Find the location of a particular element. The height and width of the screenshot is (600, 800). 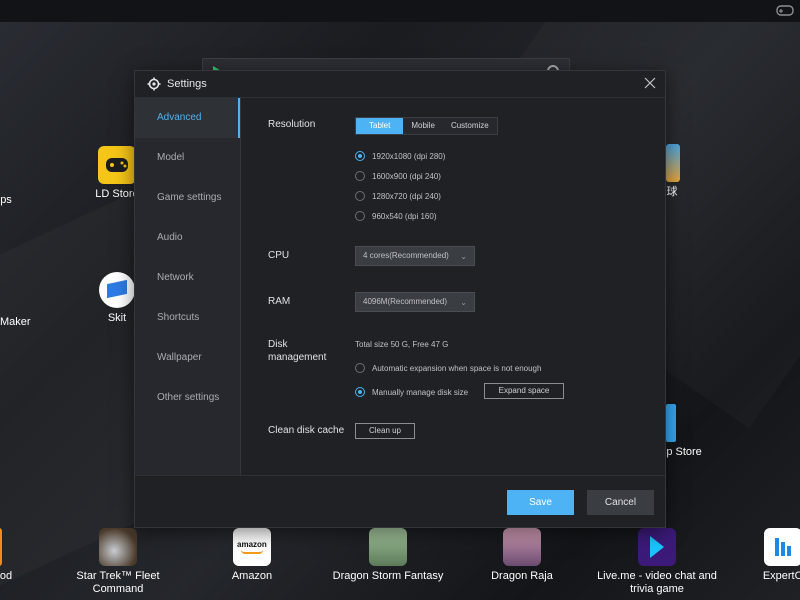

cpu-label: CPU is located at coordinates (279, 255).